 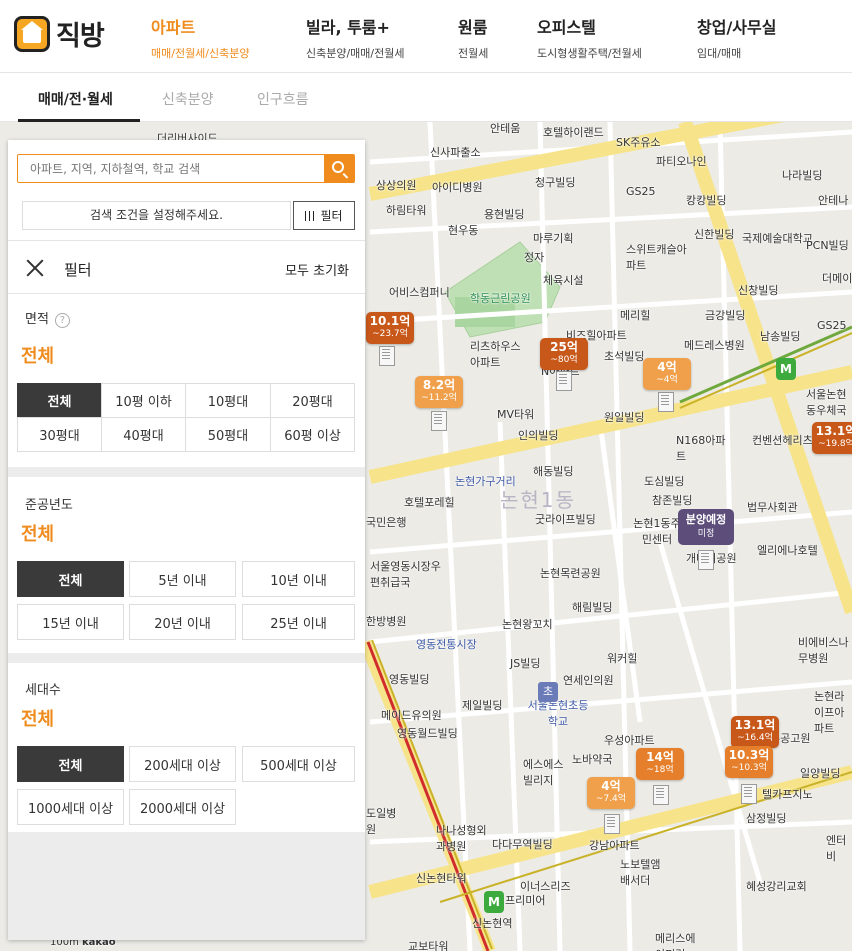 I want to click on price-marker: 13.1억 ~19.8억, so click(x=832, y=438).